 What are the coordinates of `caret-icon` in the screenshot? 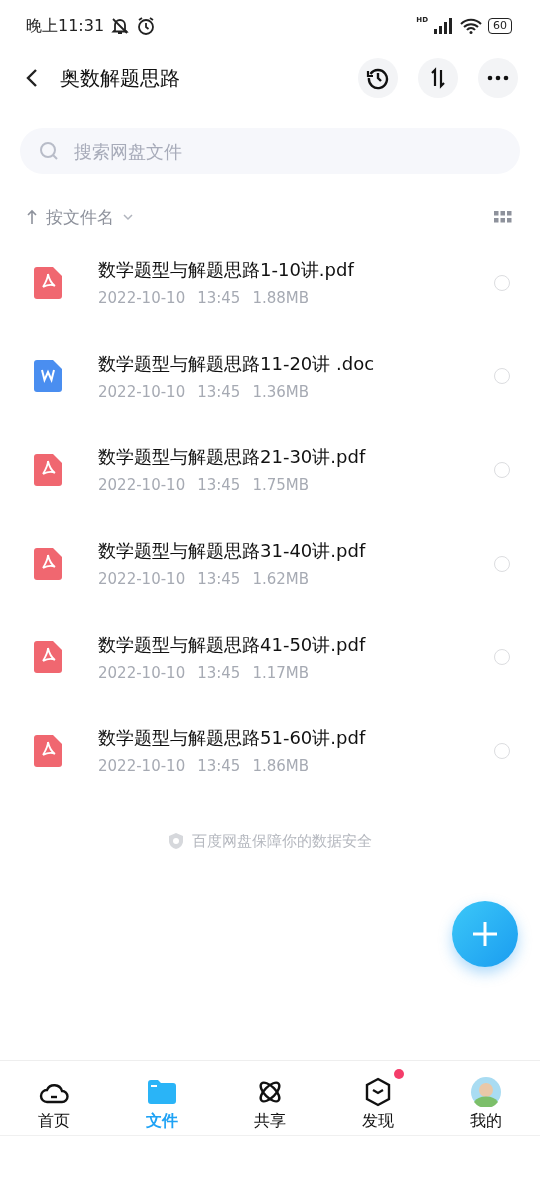 It's located at (128, 217).